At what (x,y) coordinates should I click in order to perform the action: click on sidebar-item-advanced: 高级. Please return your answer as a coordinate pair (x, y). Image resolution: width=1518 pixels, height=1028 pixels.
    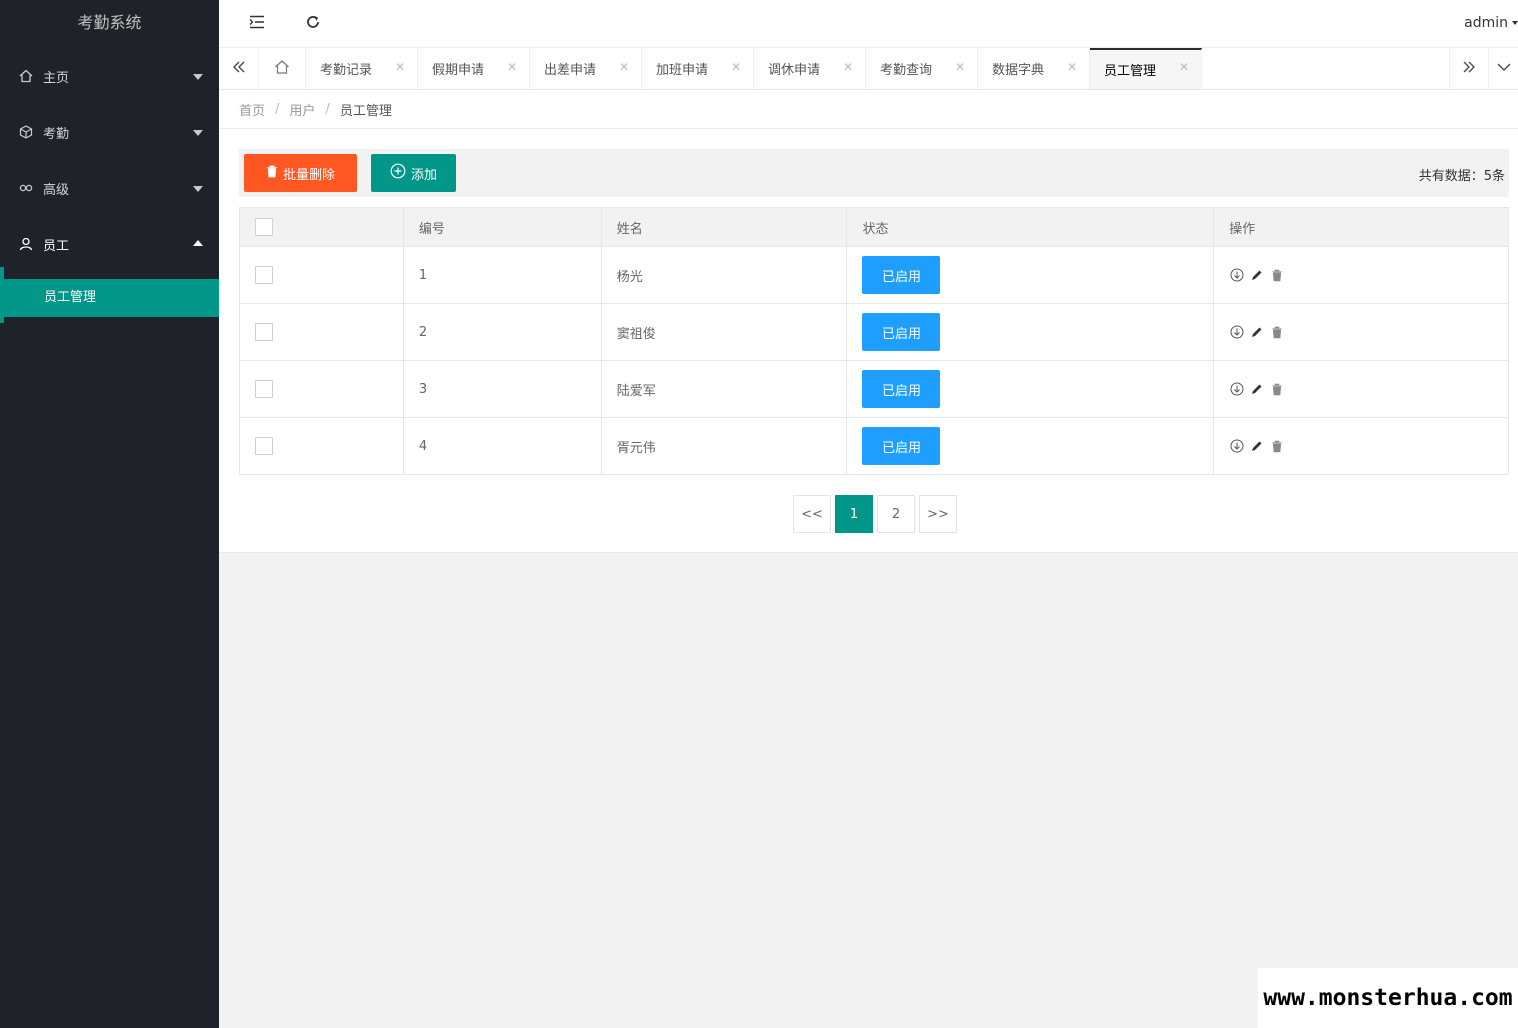
    Looking at the image, I should click on (109, 188).